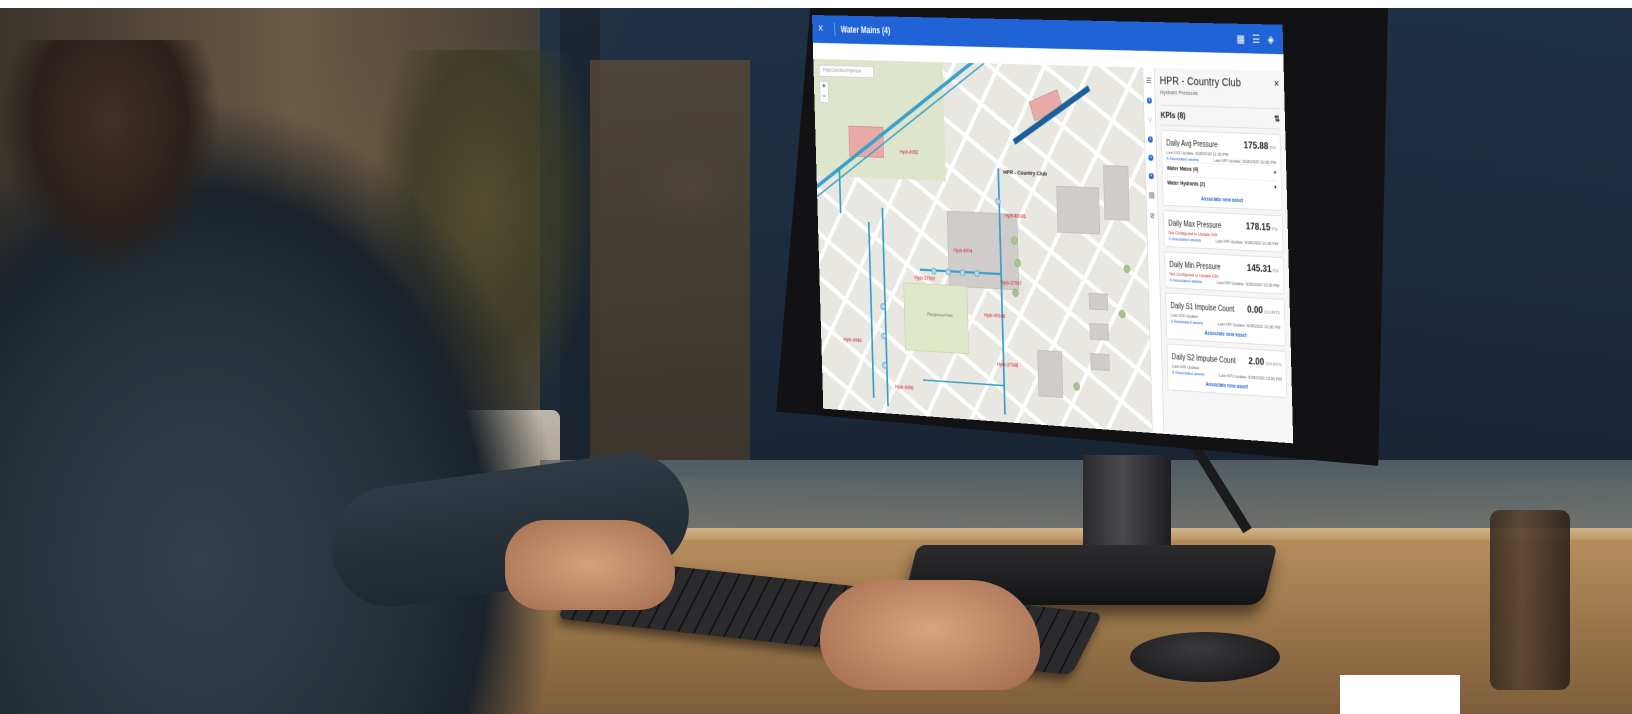  What do you see at coordinates (1256, 38) in the screenshot?
I see `list-icon: ☰` at bounding box center [1256, 38].